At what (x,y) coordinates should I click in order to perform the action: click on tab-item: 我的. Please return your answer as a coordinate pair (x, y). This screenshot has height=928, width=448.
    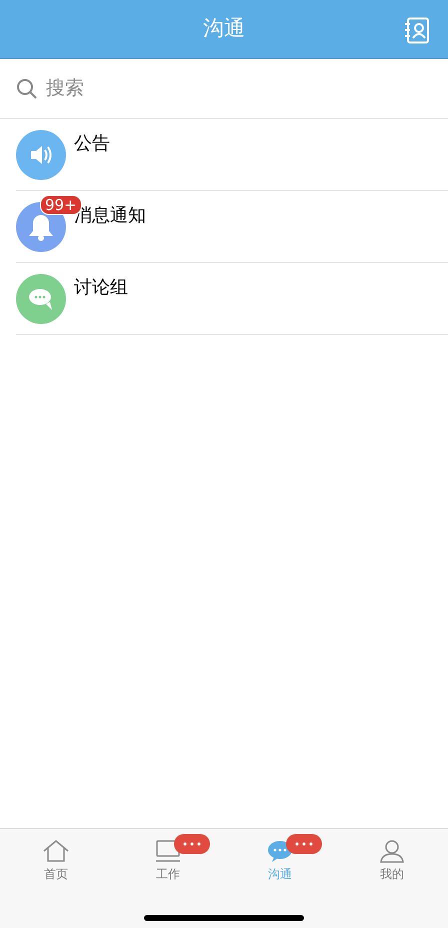
    Looking at the image, I should click on (392, 861).